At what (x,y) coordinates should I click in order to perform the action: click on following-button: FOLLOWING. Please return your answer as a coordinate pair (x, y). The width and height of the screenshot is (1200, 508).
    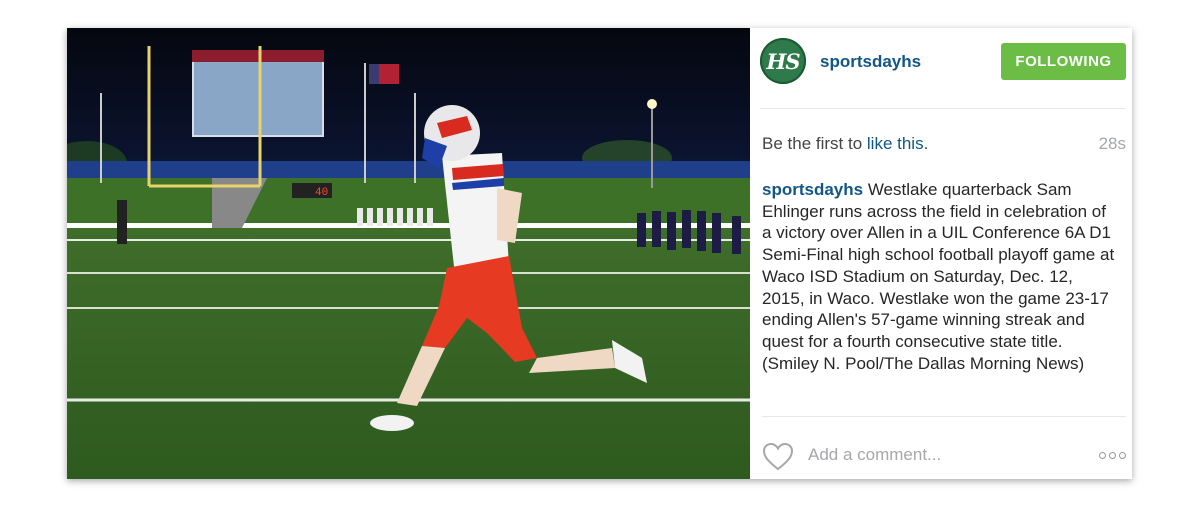
    Looking at the image, I should click on (1063, 61).